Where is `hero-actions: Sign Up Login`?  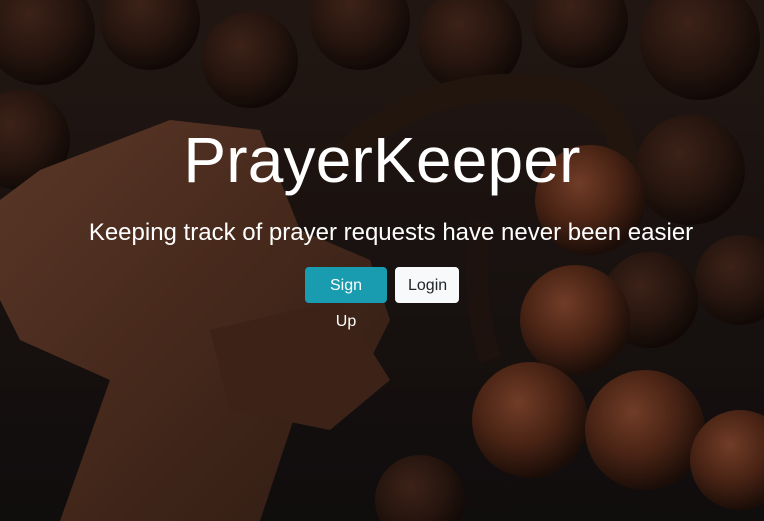 hero-actions: Sign Up Login is located at coordinates (382, 298).